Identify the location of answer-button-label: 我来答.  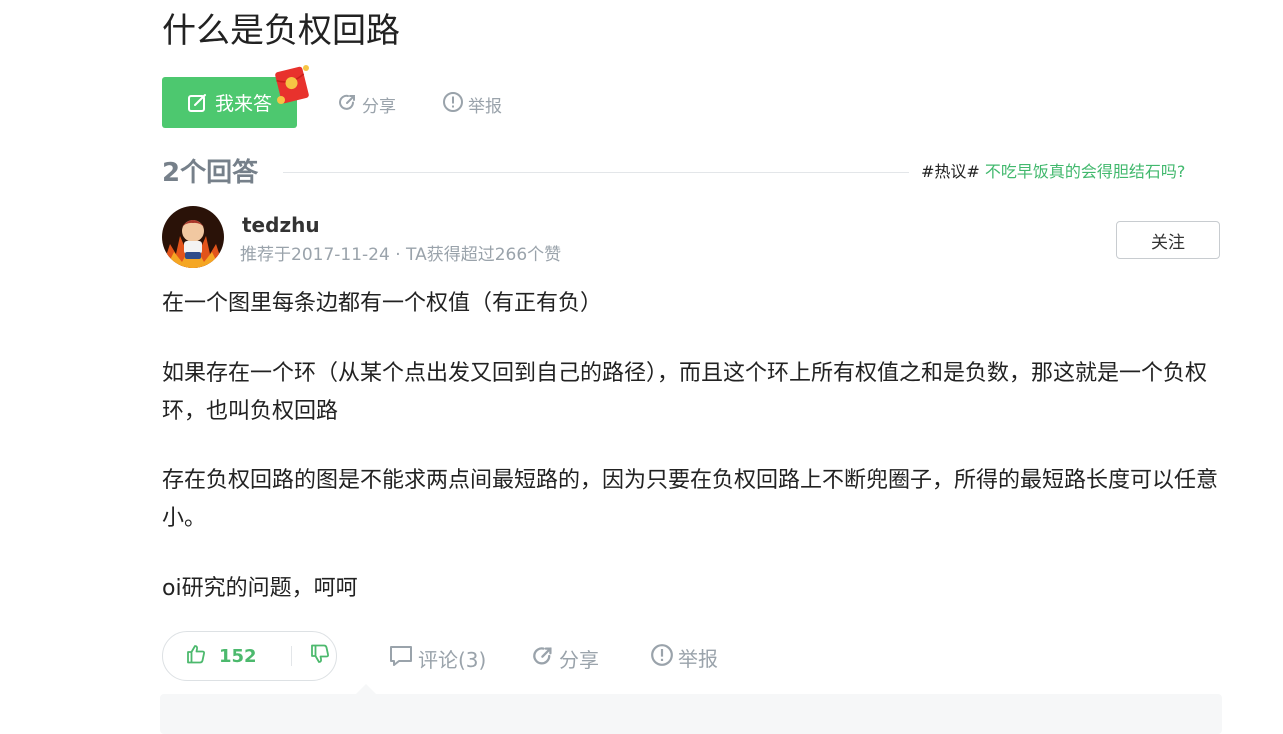
(243, 104).